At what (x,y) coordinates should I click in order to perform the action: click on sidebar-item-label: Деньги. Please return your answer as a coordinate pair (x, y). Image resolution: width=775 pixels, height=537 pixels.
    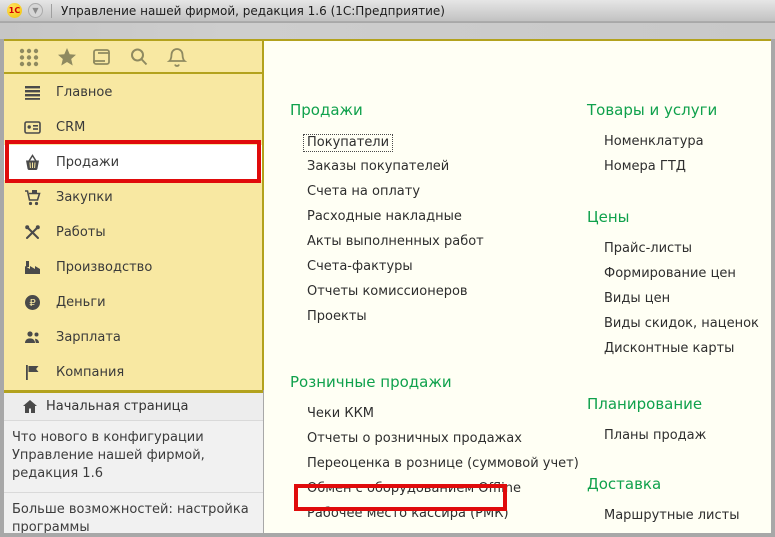
    Looking at the image, I should click on (81, 302).